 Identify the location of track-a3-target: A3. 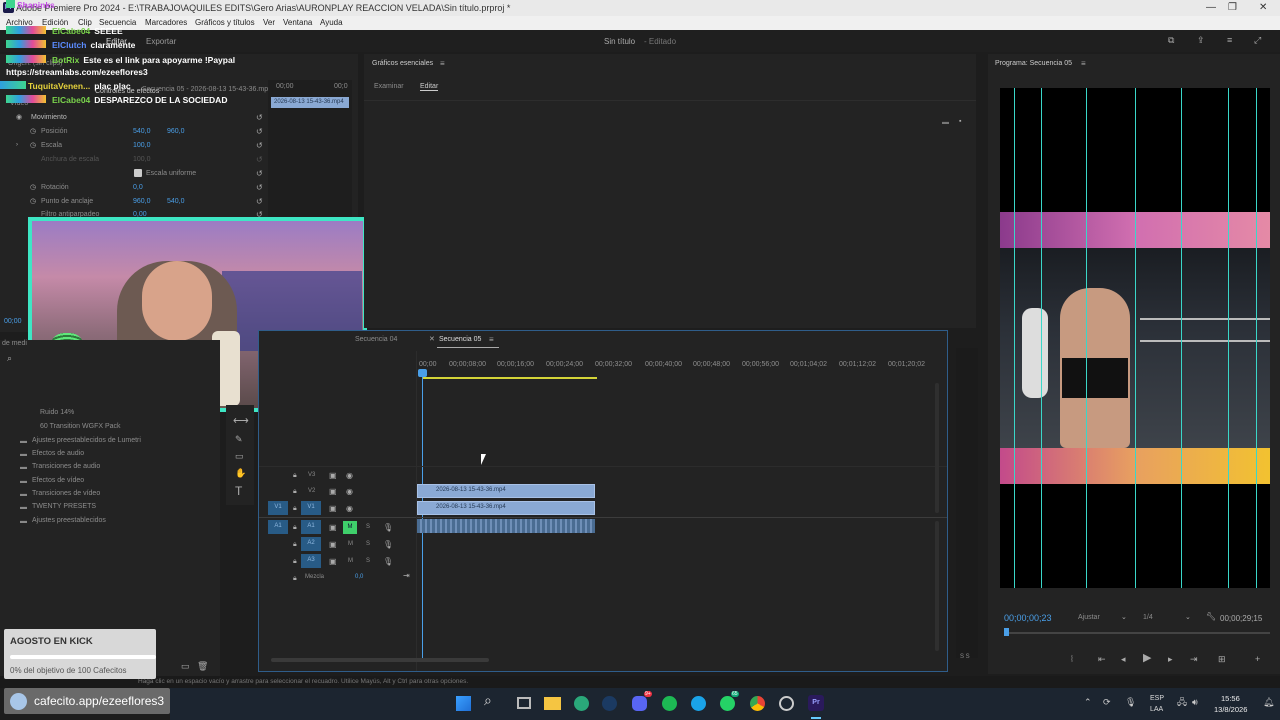
(311, 561).